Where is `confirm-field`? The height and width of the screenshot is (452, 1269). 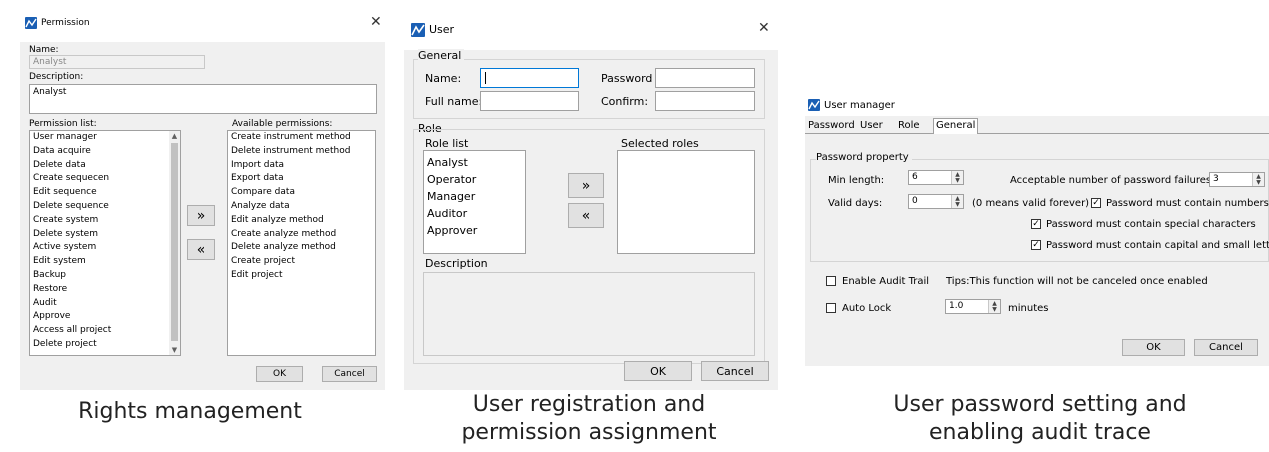
confirm-field is located at coordinates (705, 101).